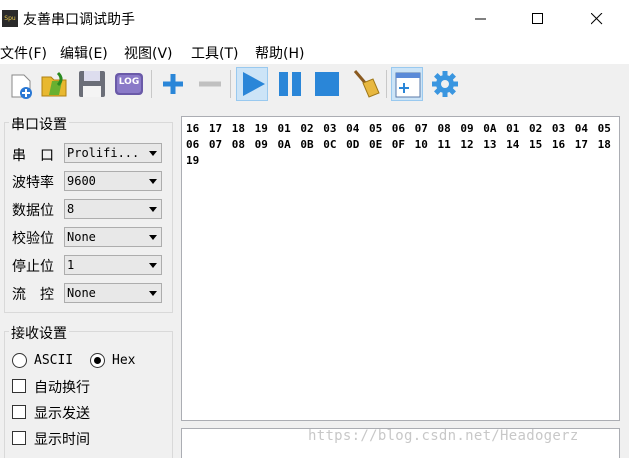 The height and width of the screenshot is (458, 629). What do you see at coordinates (19, 386) in the screenshot?
I see `auto-wrap-checkbox` at bounding box center [19, 386].